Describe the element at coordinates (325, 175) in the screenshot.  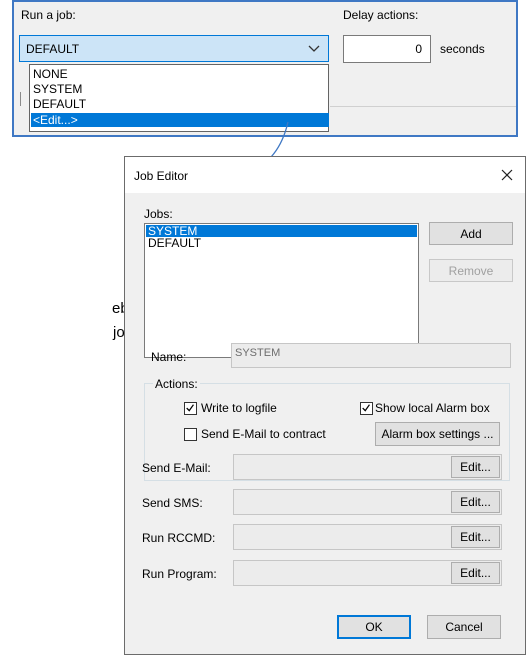
I see `dialog-title-bar: Job Editor` at that location.